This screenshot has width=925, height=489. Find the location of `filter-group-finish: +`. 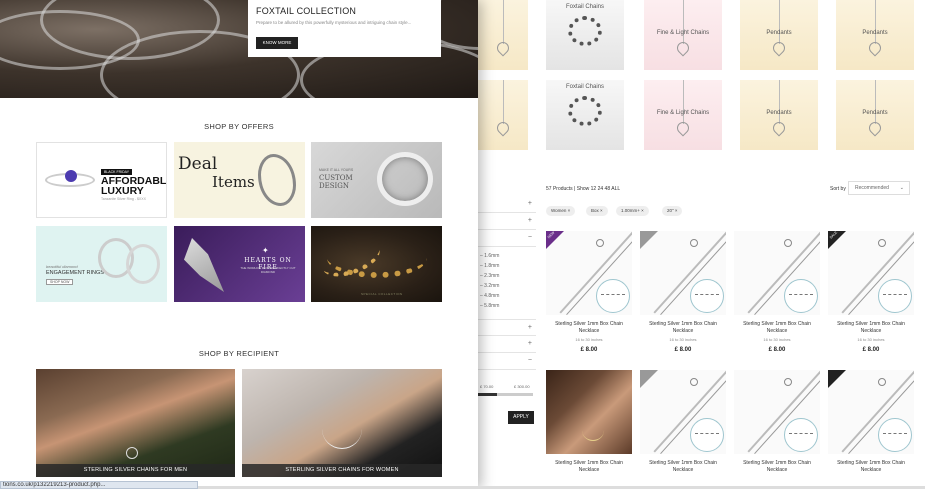

filter-group-finish: + is located at coordinates (507, 344).